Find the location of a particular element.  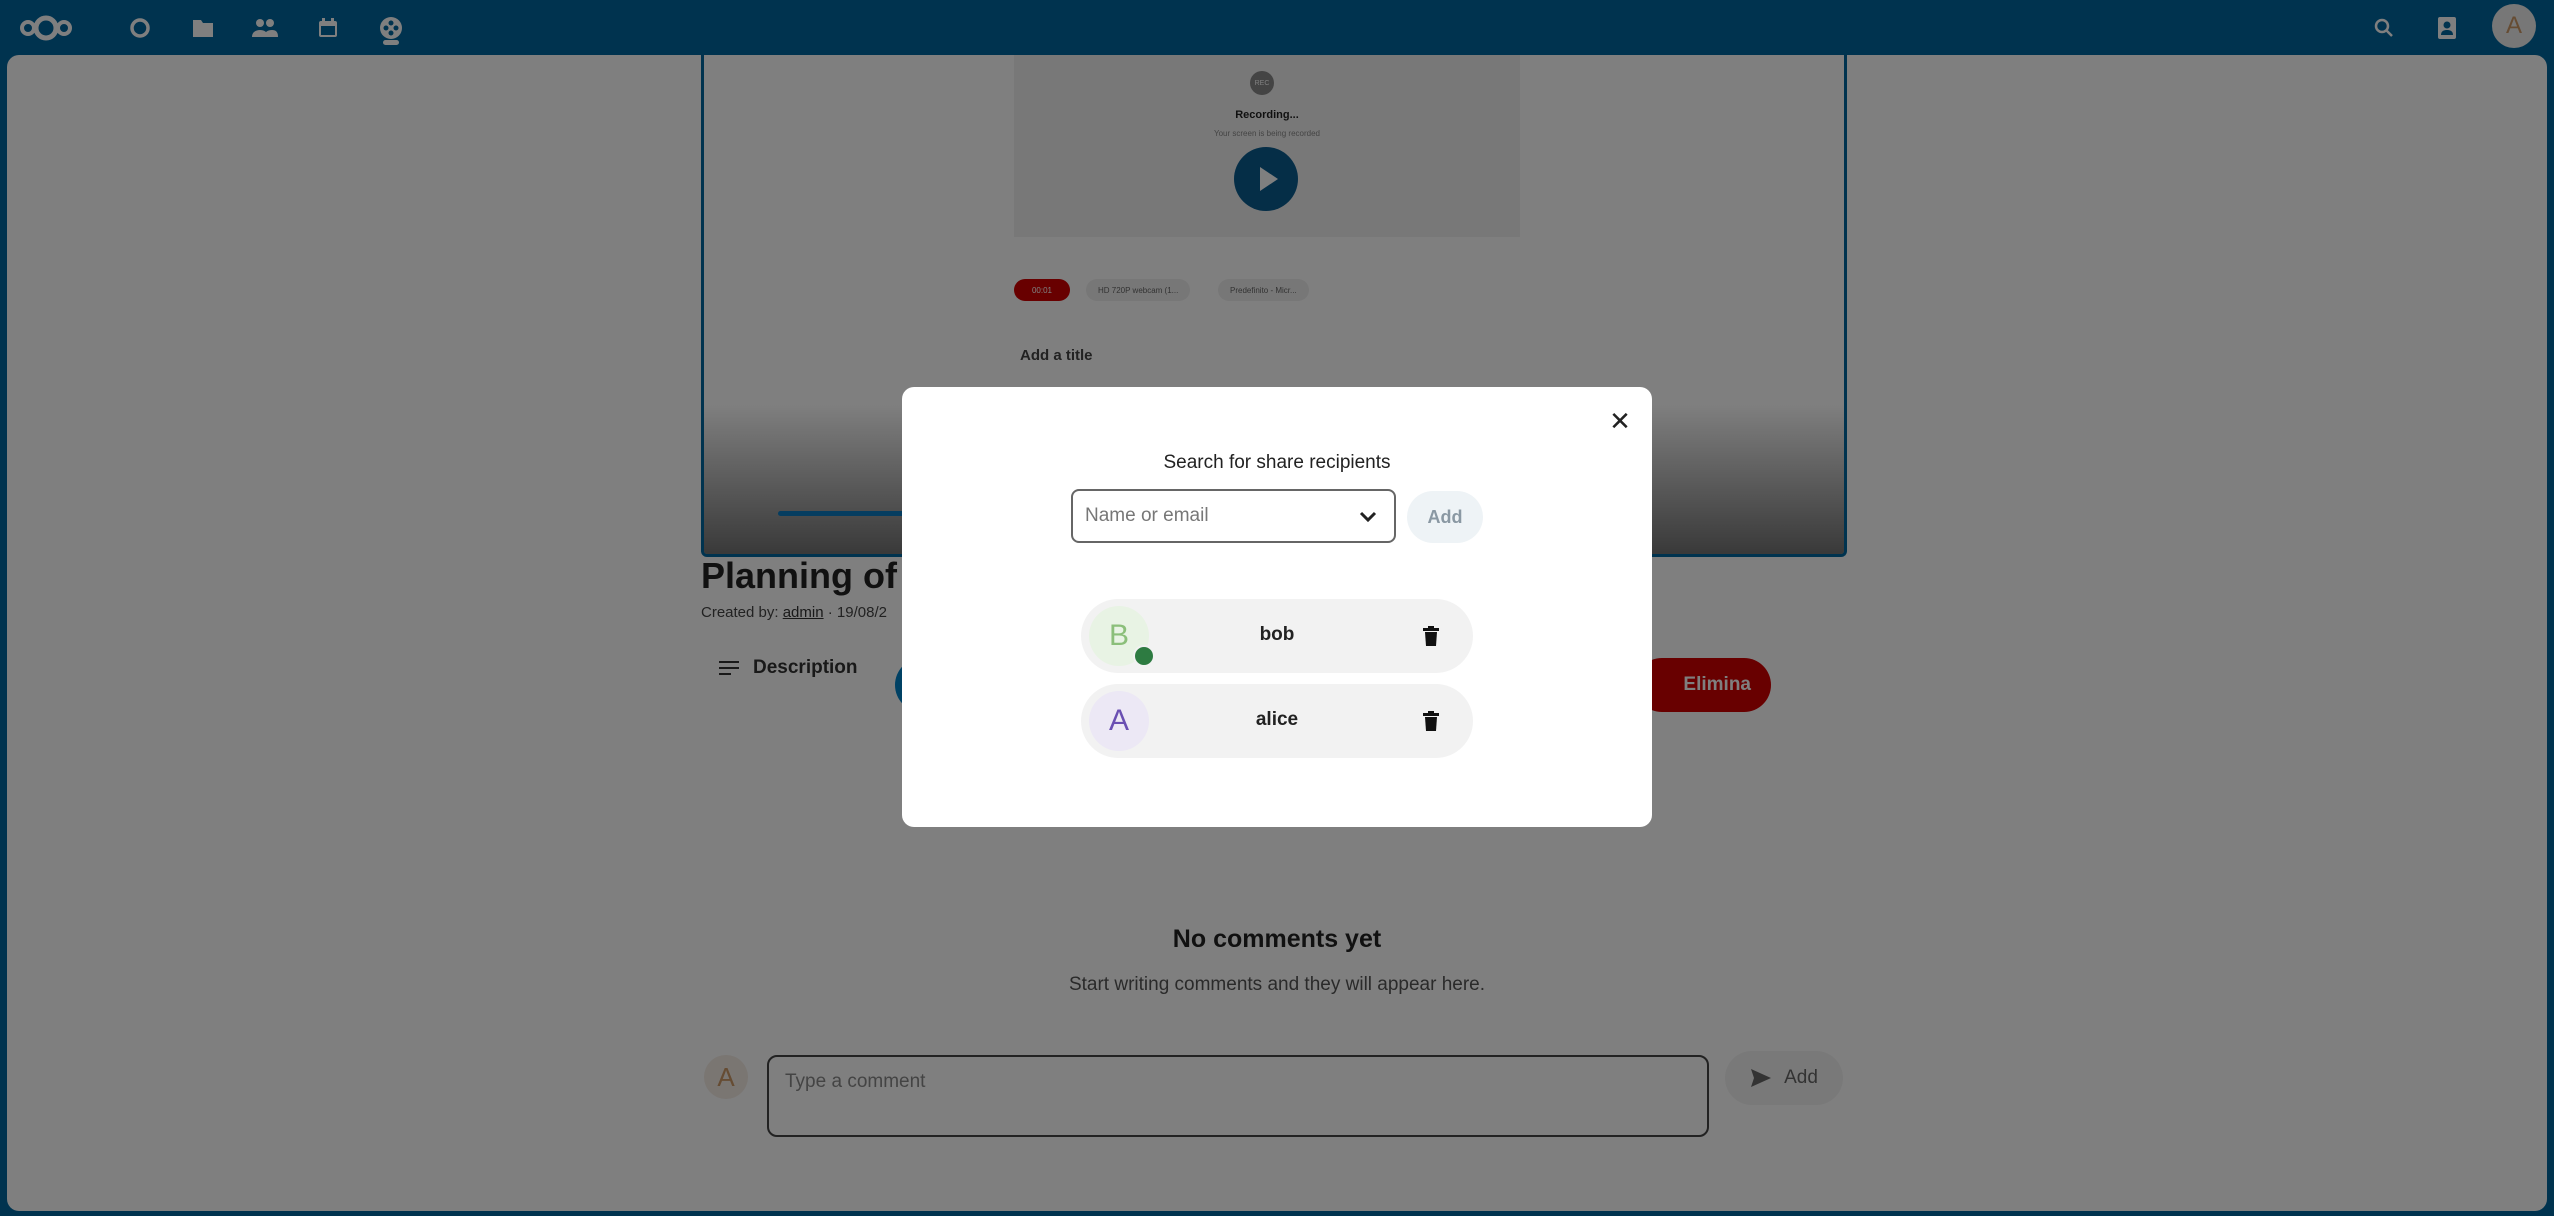

chevron-down-icon is located at coordinates (1368, 517).